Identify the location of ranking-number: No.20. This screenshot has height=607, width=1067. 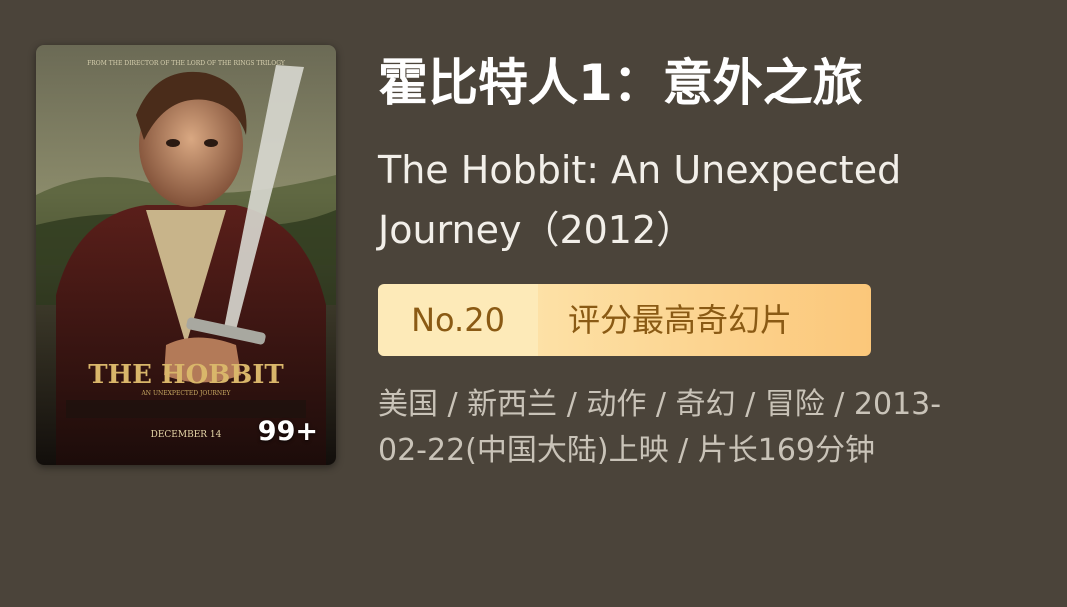
(458, 320).